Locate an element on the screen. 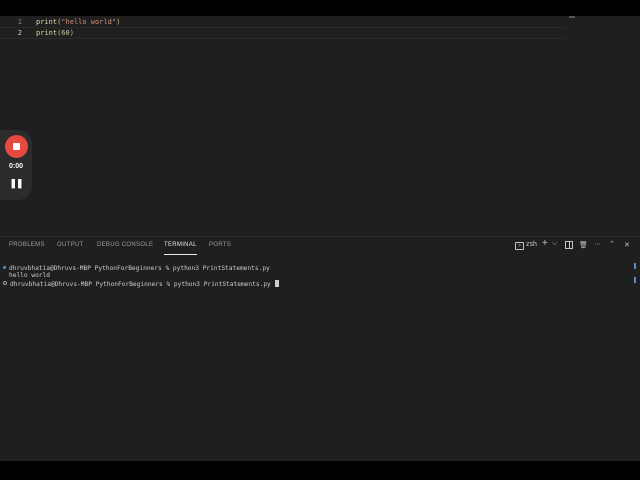 The height and width of the screenshot is (480, 640). code-line-2: 2 print(60) is located at coordinates (283, 33).